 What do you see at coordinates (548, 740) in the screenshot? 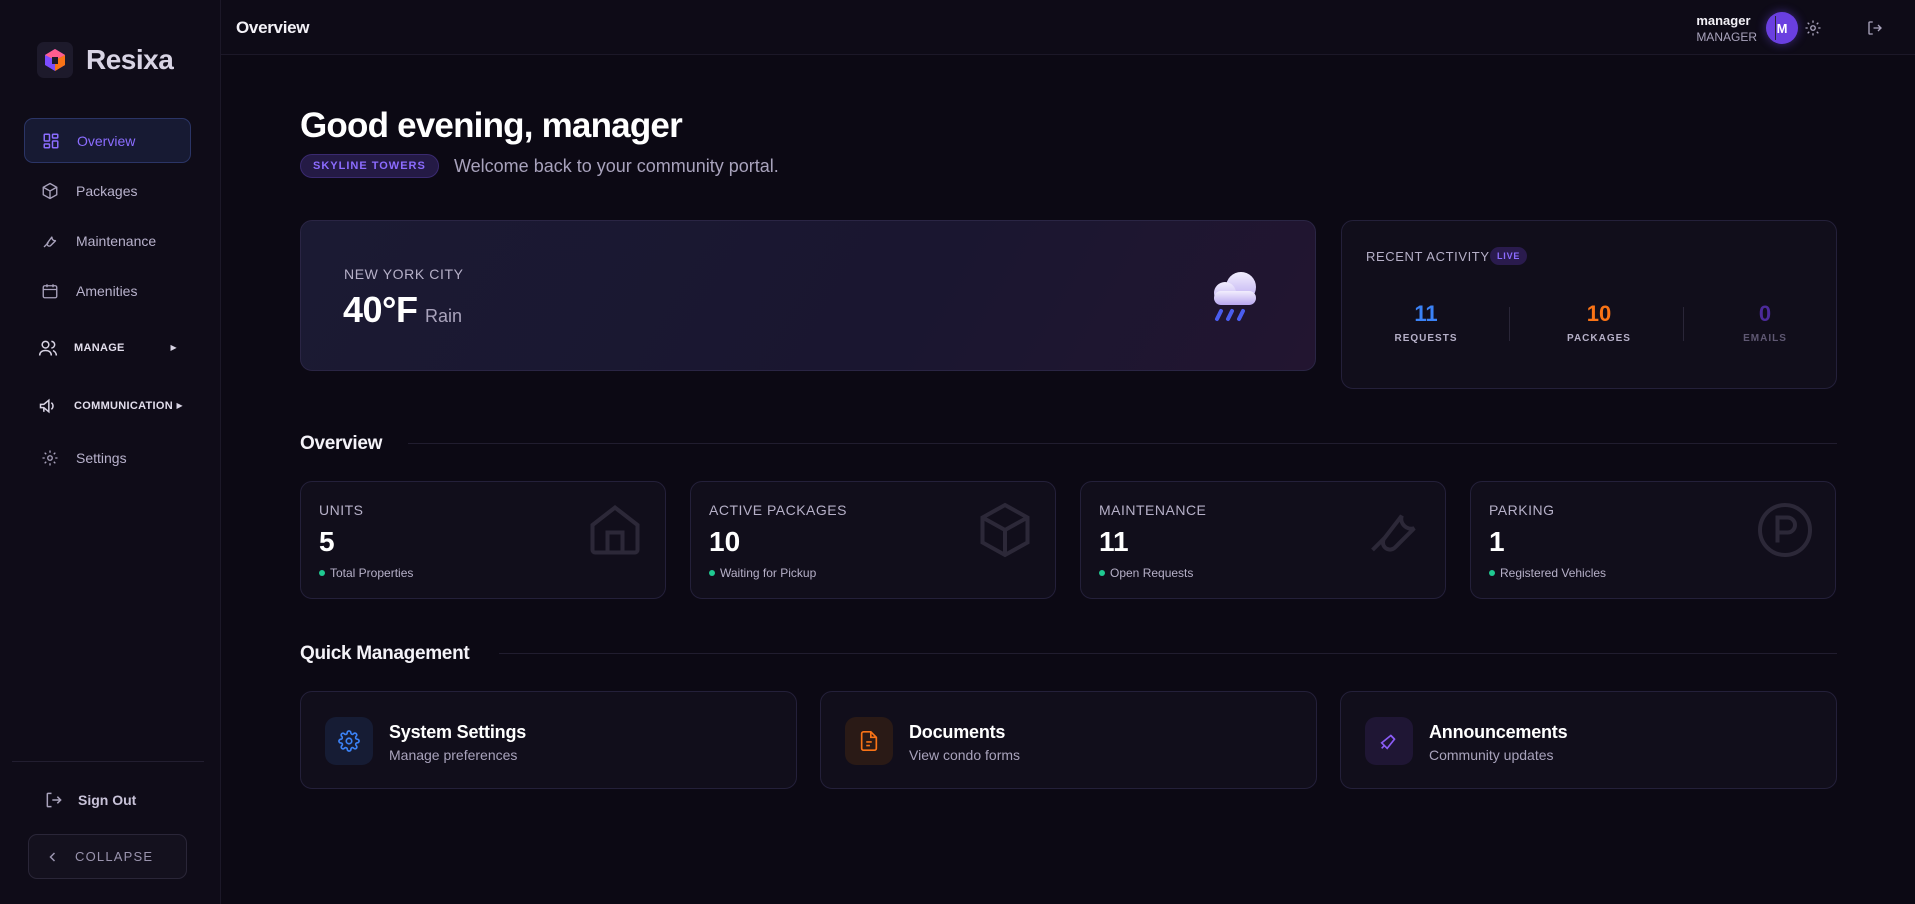
I see `system-settings-card: System Settings Manage preferences` at bounding box center [548, 740].